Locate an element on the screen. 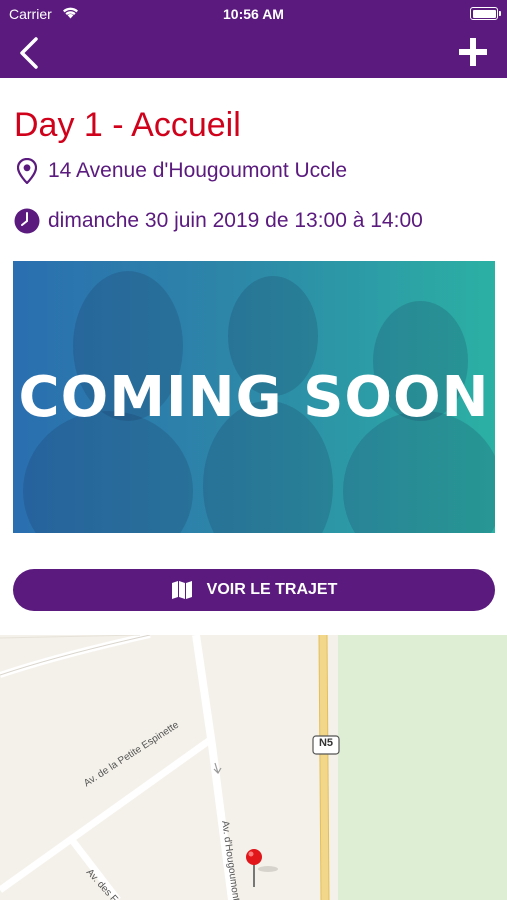 This screenshot has width=507, height=900. map-icon is located at coordinates (181, 590).